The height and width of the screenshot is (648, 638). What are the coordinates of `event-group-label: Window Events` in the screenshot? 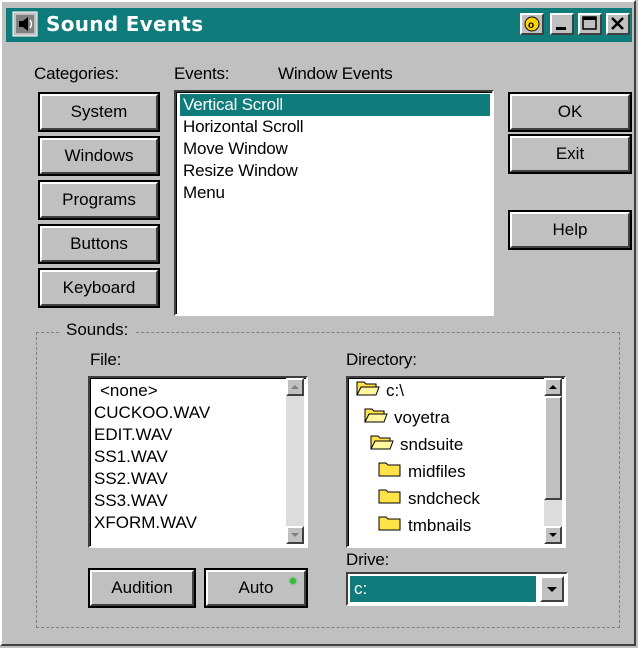 It's located at (335, 73).